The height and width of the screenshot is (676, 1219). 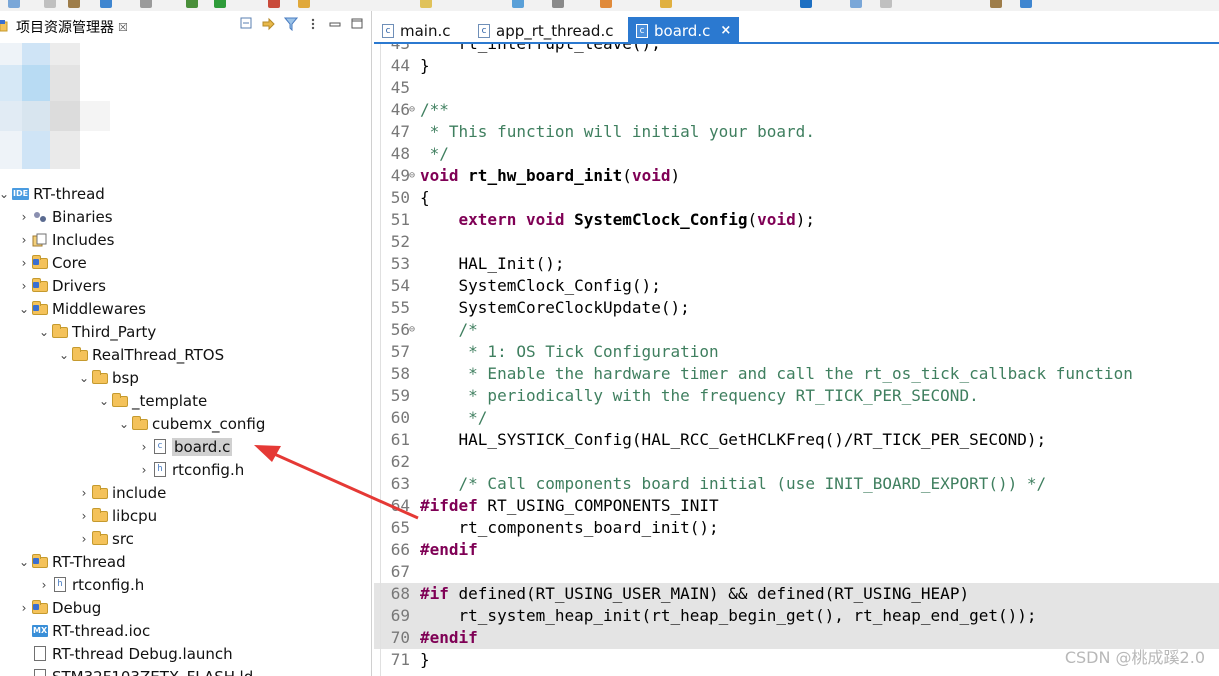 What do you see at coordinates (357, 24) in the screenshot?
I see `maximize-icon` at bounding box center [357, 24].